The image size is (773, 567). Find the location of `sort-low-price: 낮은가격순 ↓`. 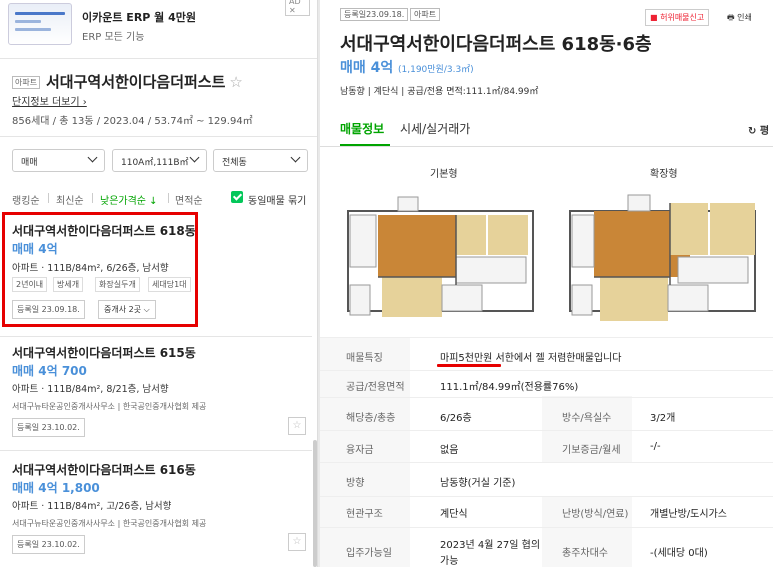

sort-low-price: 낮은가격순 ↓ is located at coordinates (129, 199).